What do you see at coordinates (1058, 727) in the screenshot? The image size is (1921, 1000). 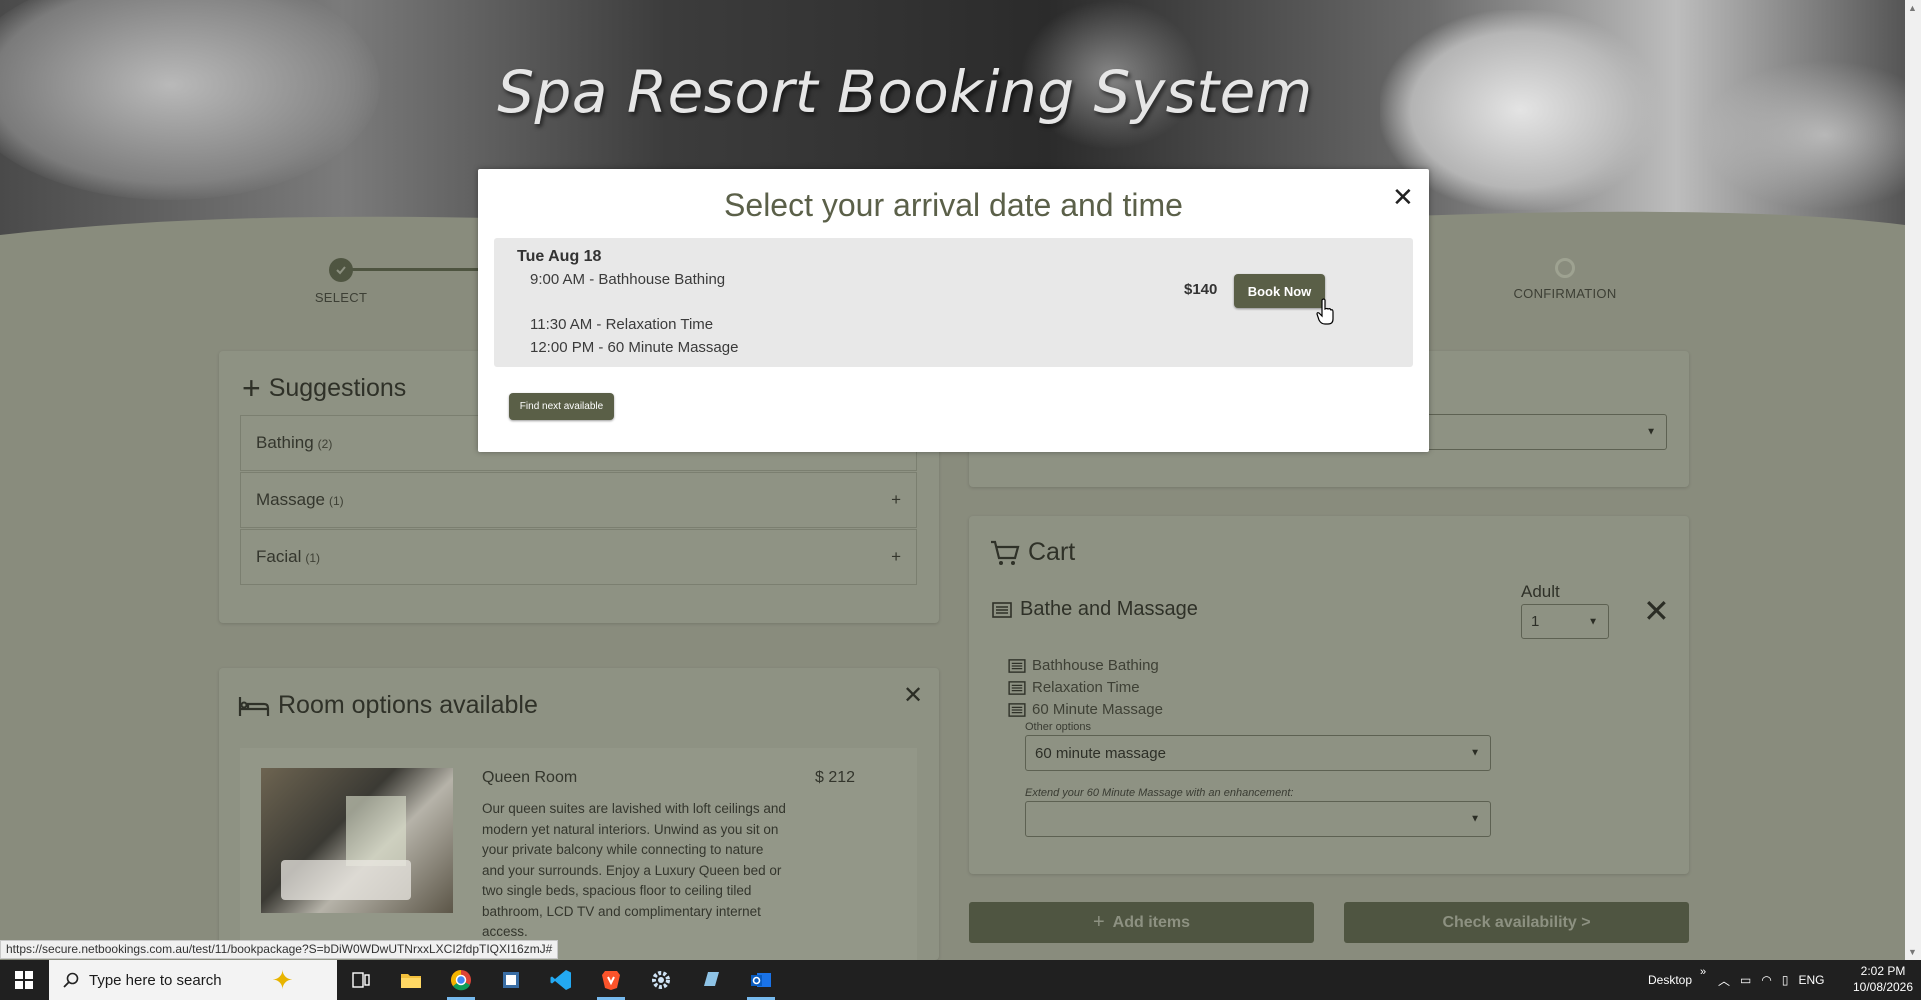 I see `other-options-label: Other options` at bounding box center [1058, 727].